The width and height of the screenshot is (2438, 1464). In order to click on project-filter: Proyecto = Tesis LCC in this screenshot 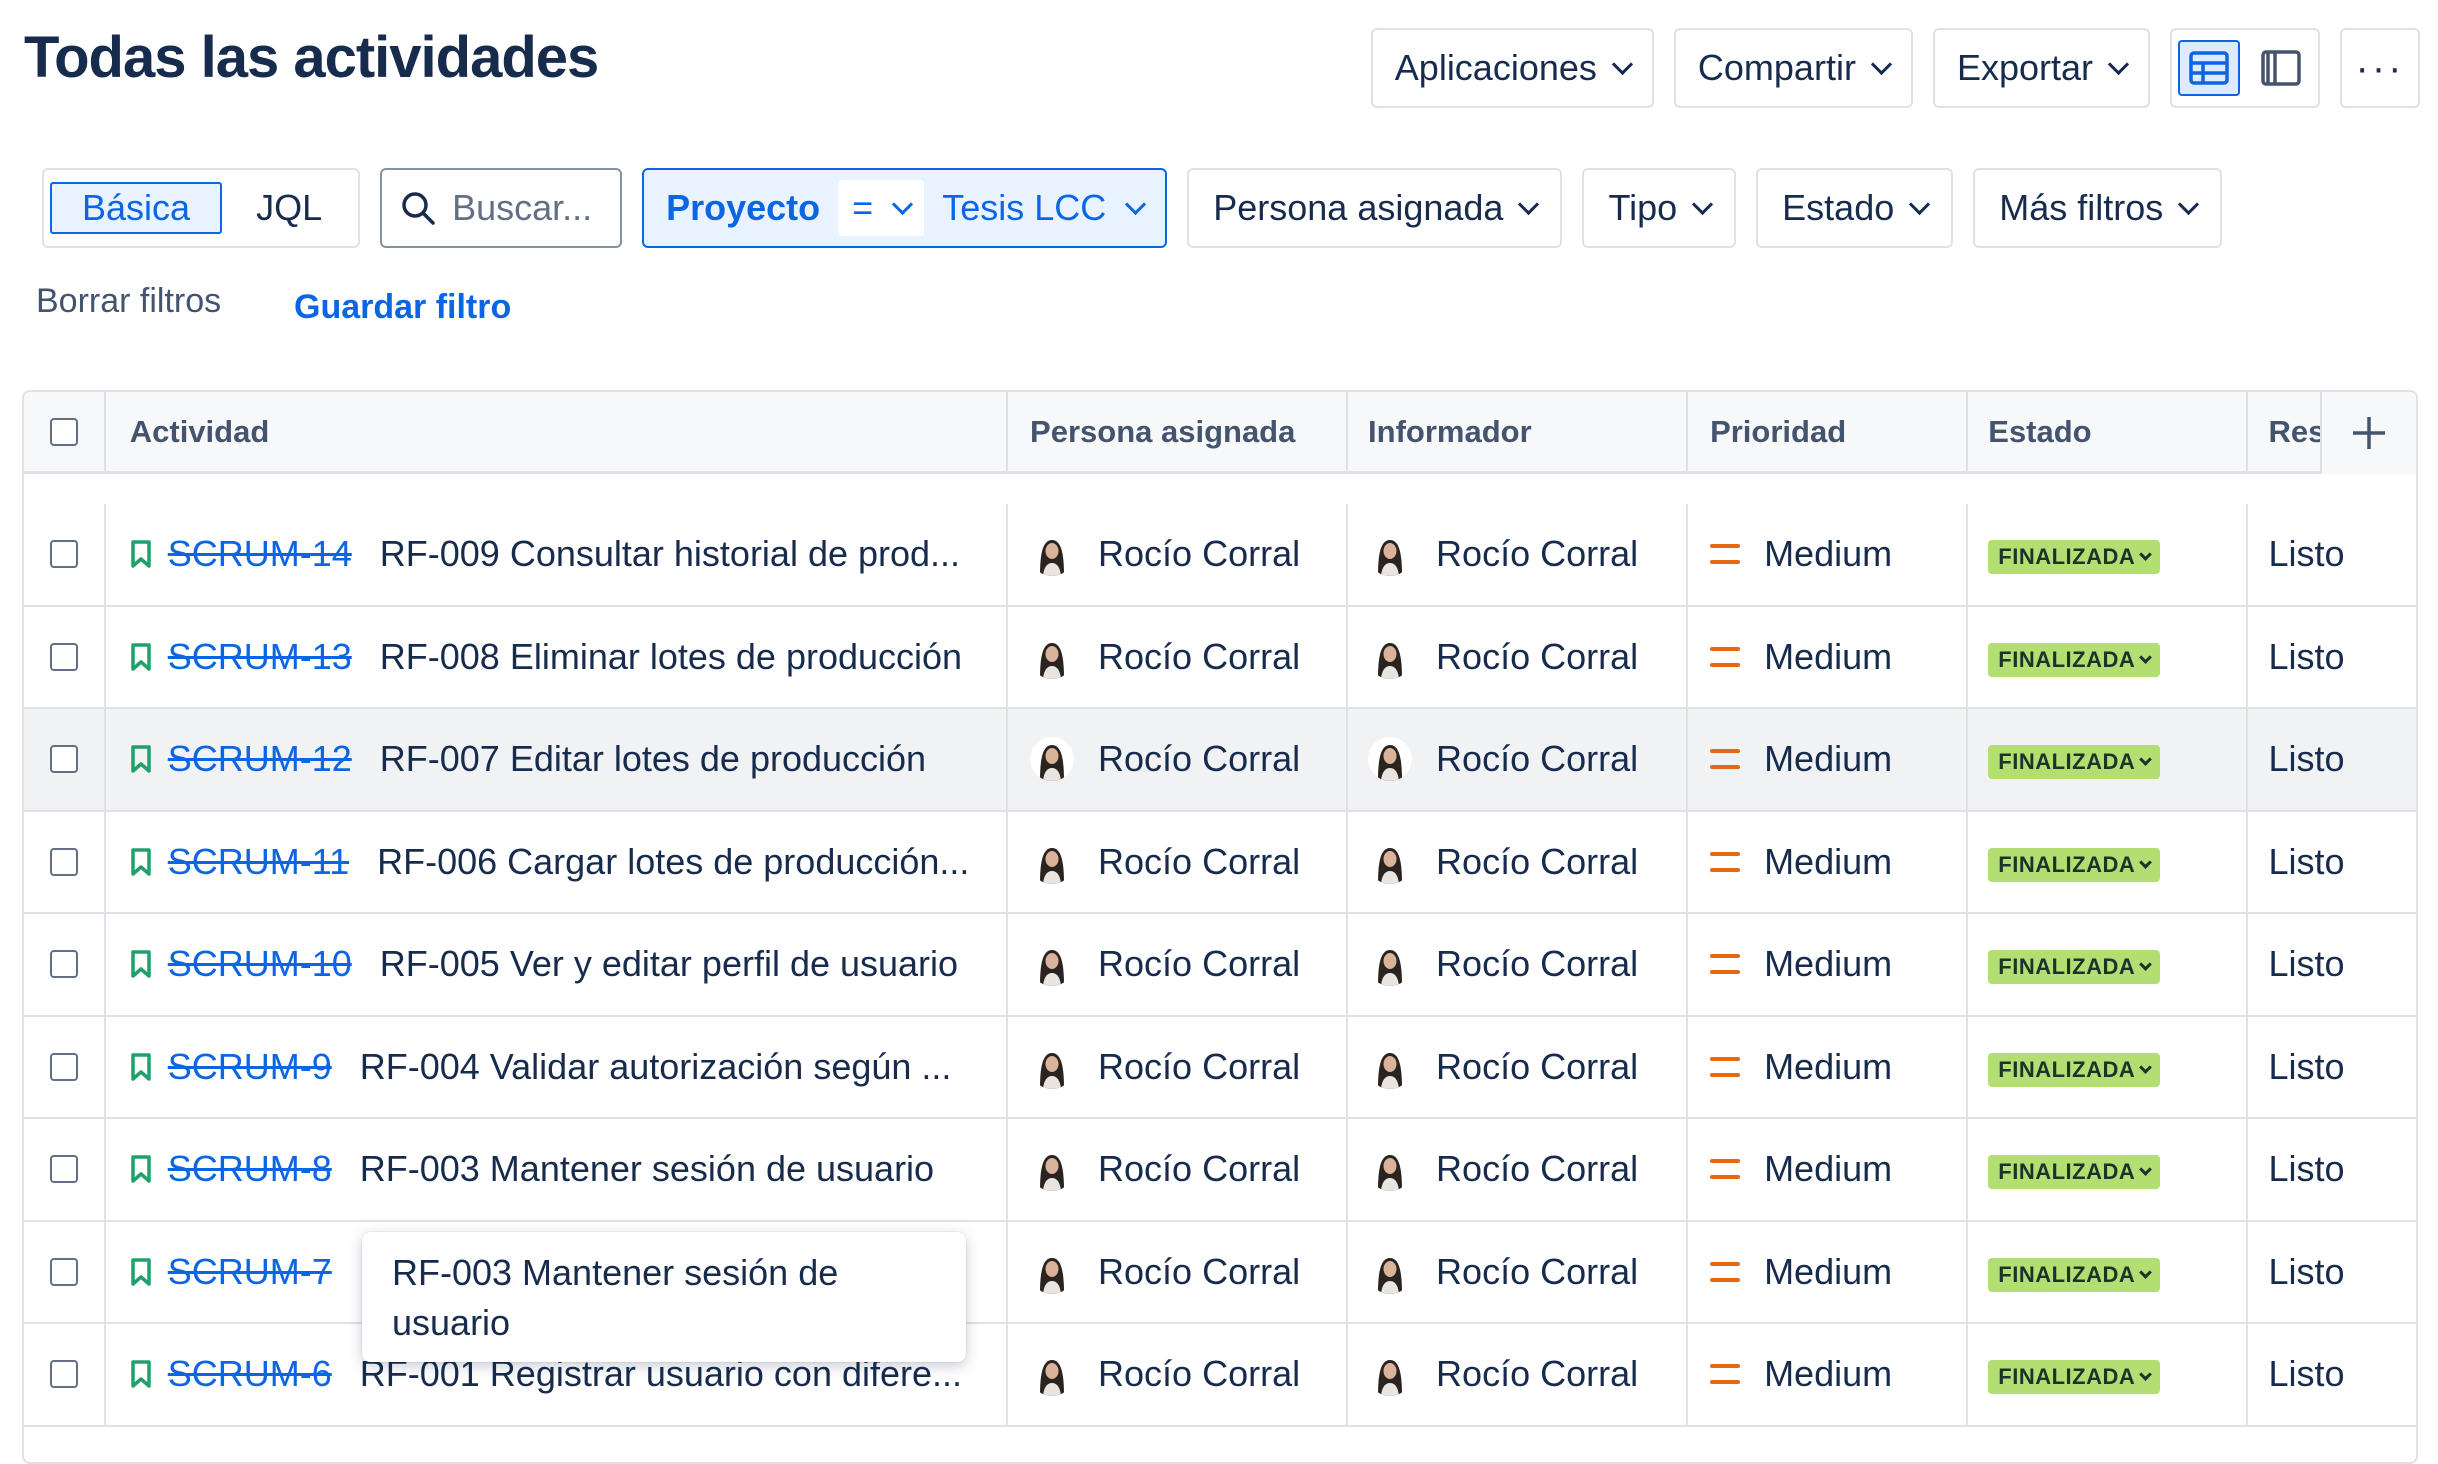, I will do `click(905, 208)`.